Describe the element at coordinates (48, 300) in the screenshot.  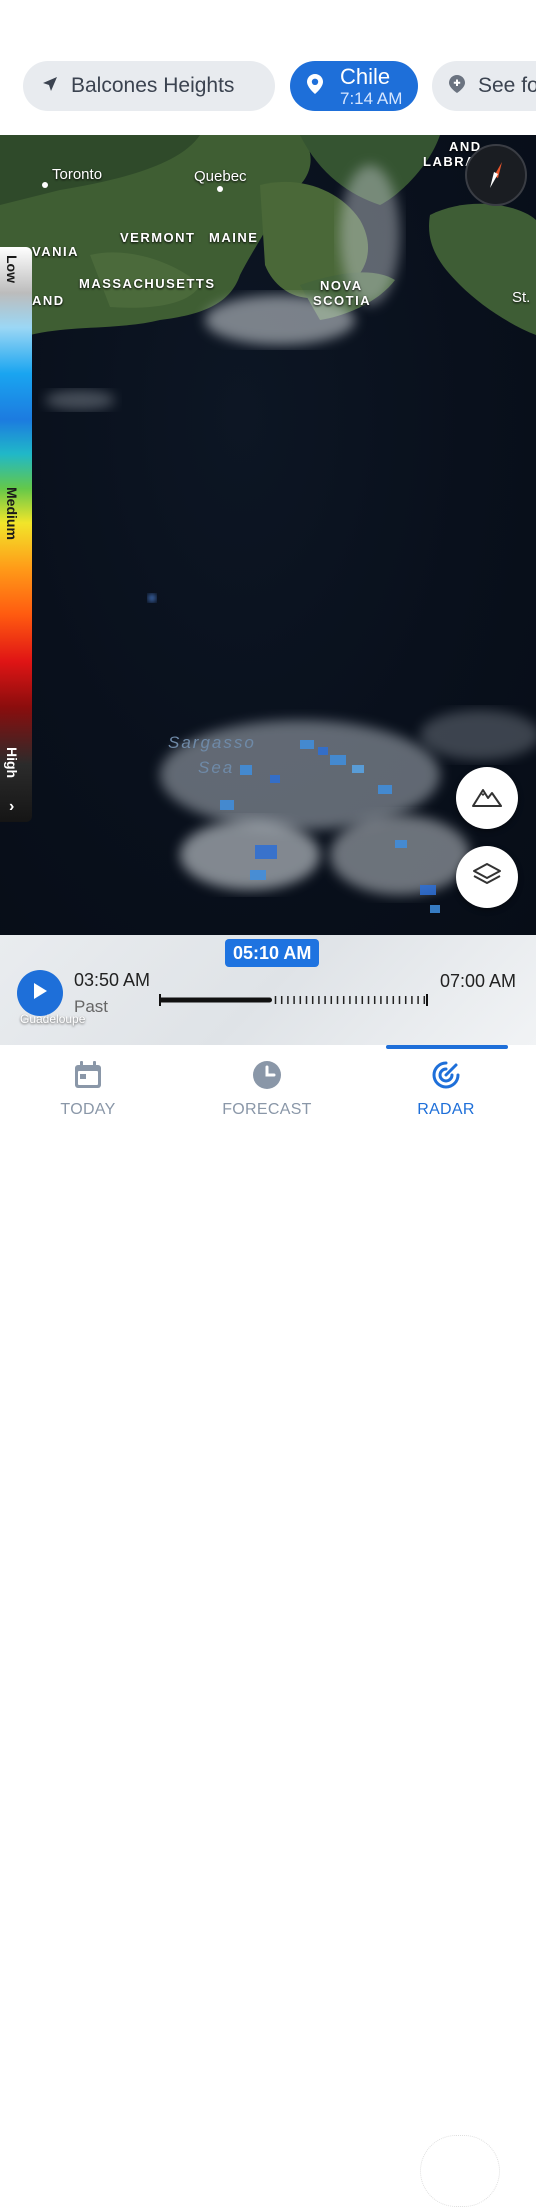
I see `map-label-and-left: AND` at that location.